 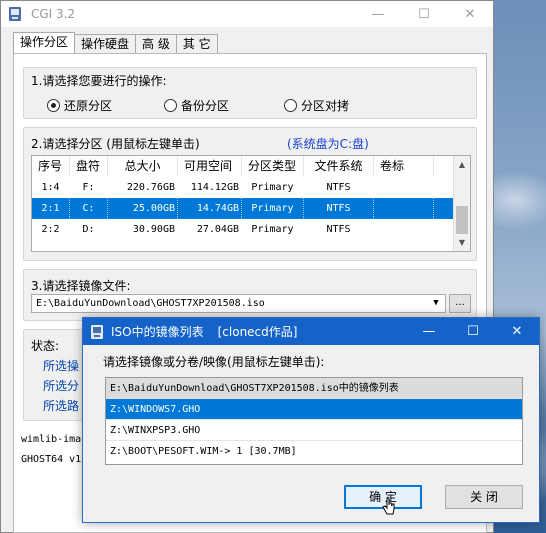 I want to click on dialog-prompt: 请选择镜像或分卷/映像(用鼠标左键单击):, so click(x=214, y=362).